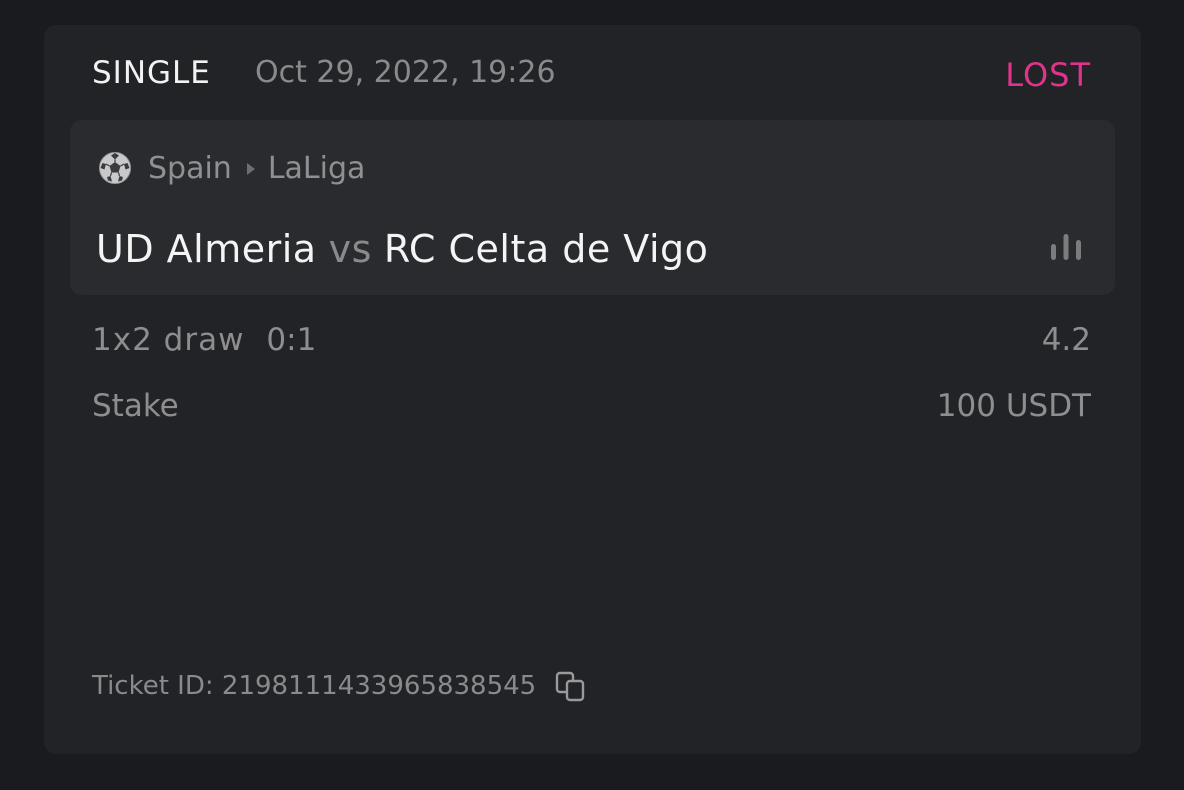 Image resolution: width=1184 pixels, height=790 pixels. What do you see at coordinates (190, 168) in the screenshot?
I see `league-country: Spain` at bounding box center [190, 168].